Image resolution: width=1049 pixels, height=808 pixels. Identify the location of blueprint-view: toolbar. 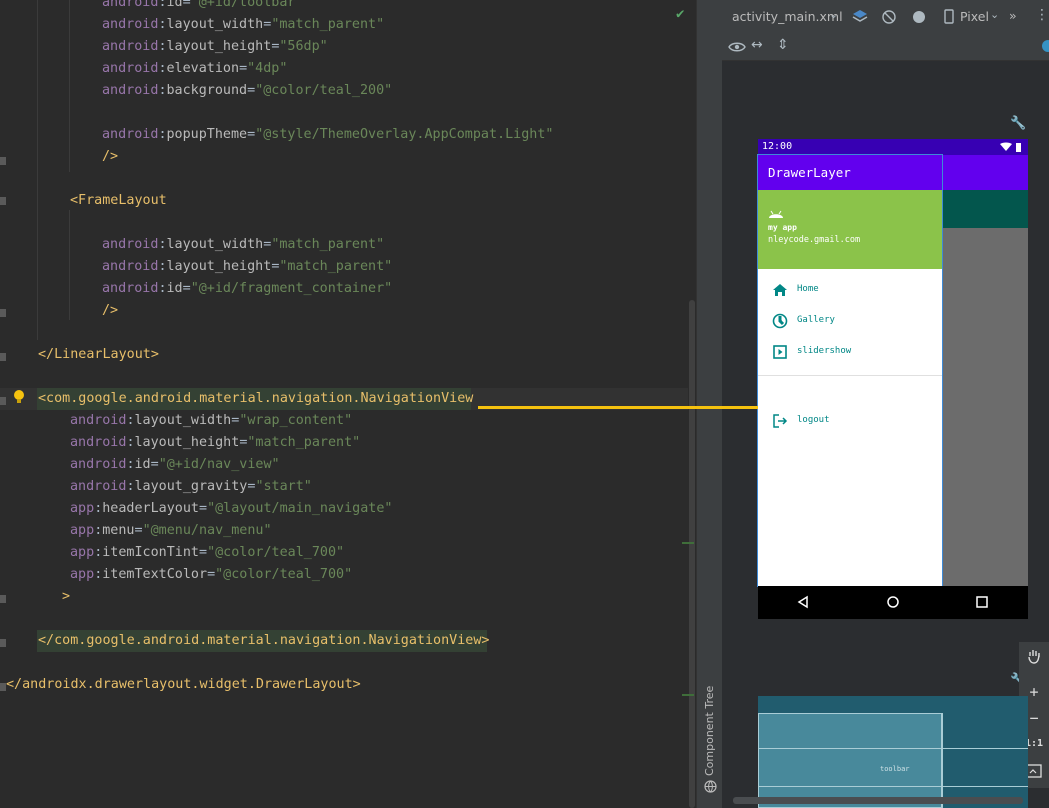
(893, 752).